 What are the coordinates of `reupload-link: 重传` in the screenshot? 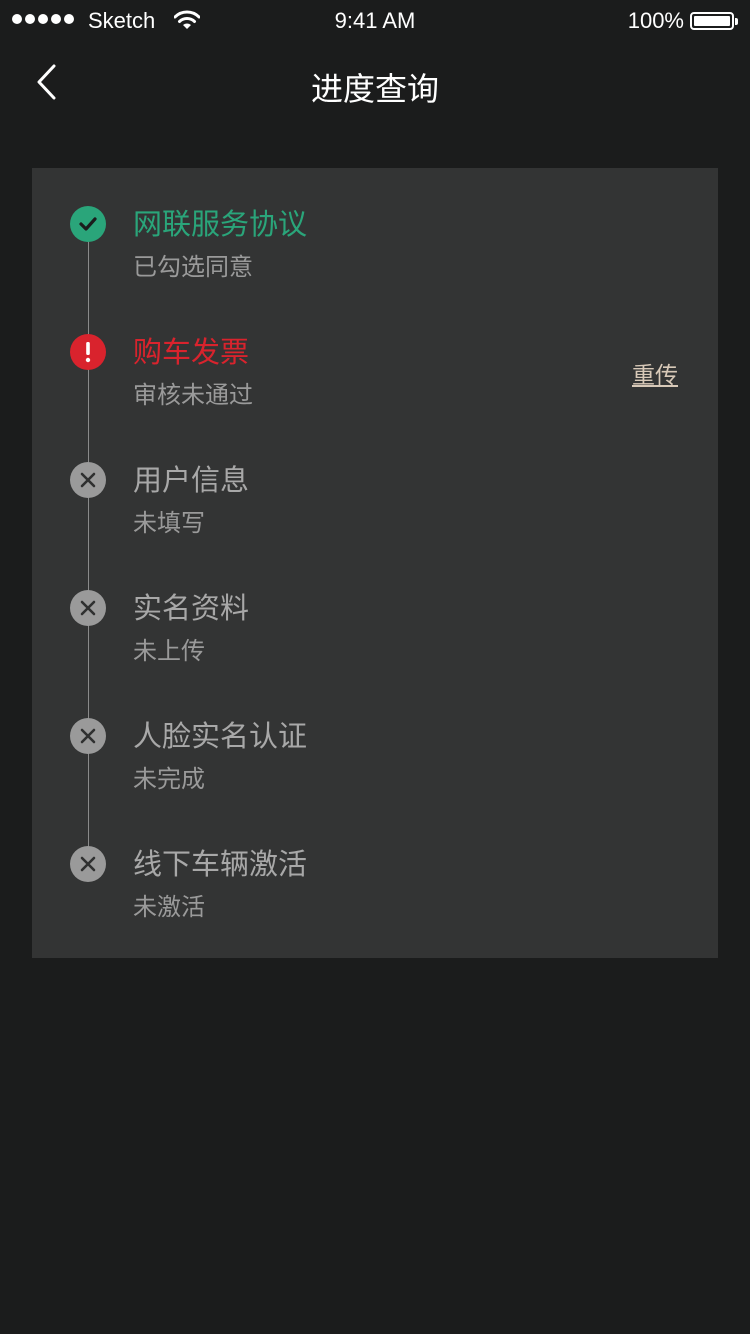 It's located at (655, 373).